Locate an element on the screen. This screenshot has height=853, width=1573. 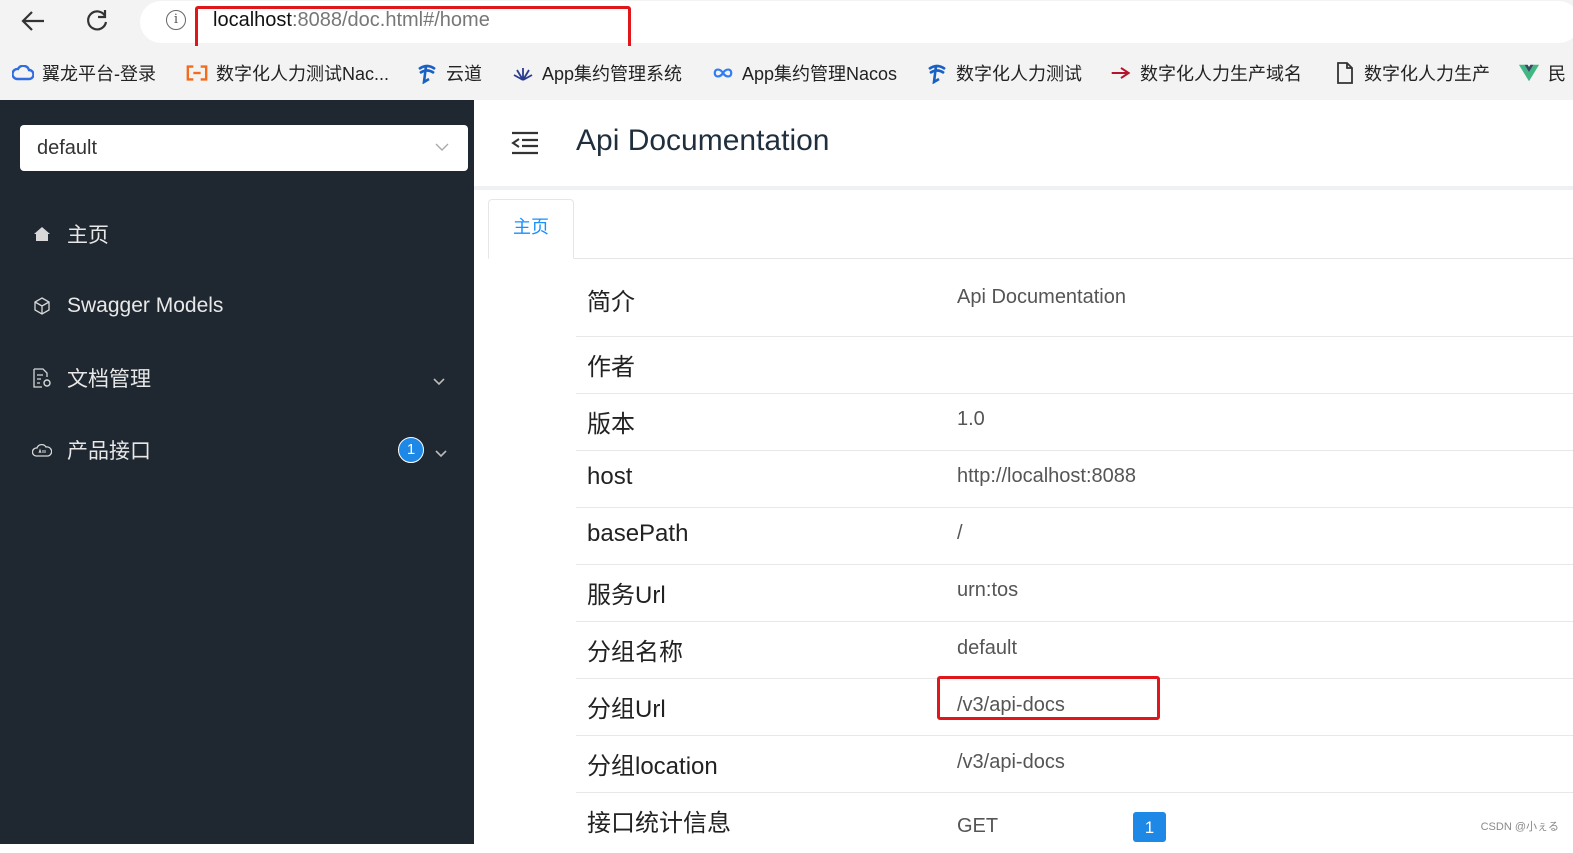
info-value: default is located at coordinates (987, 648).